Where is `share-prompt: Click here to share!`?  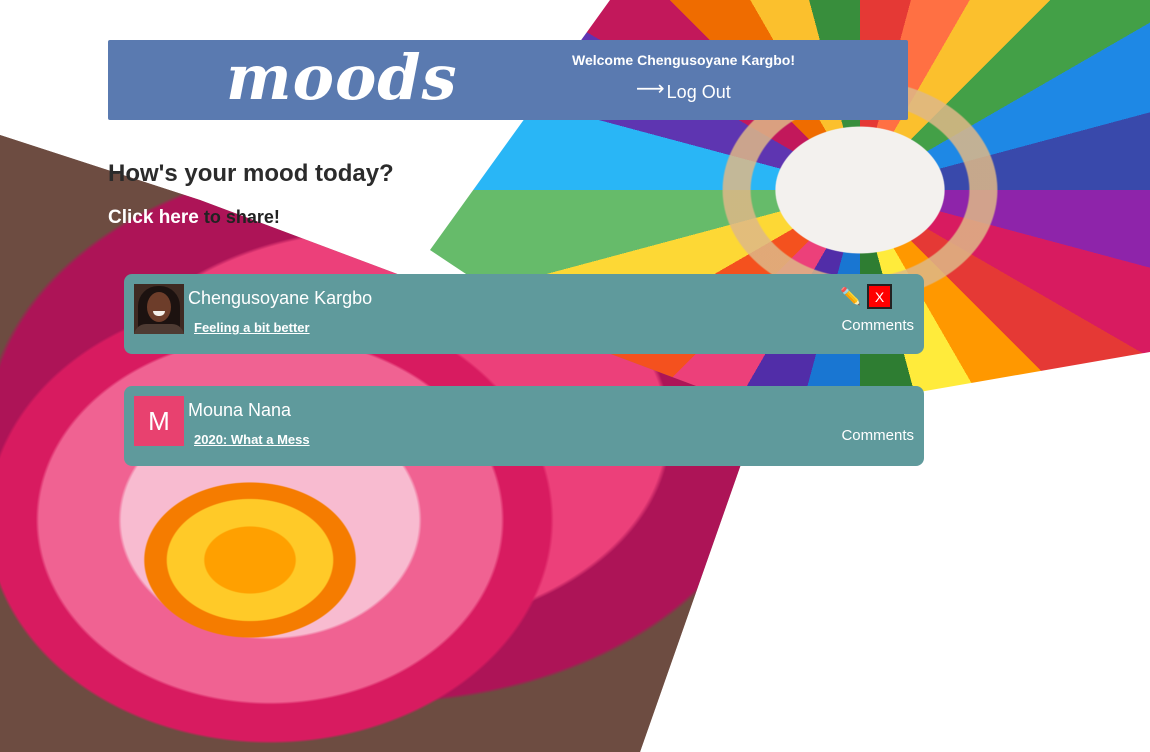 share-prompt: Click here to share! is located at coordinates (194, 218).